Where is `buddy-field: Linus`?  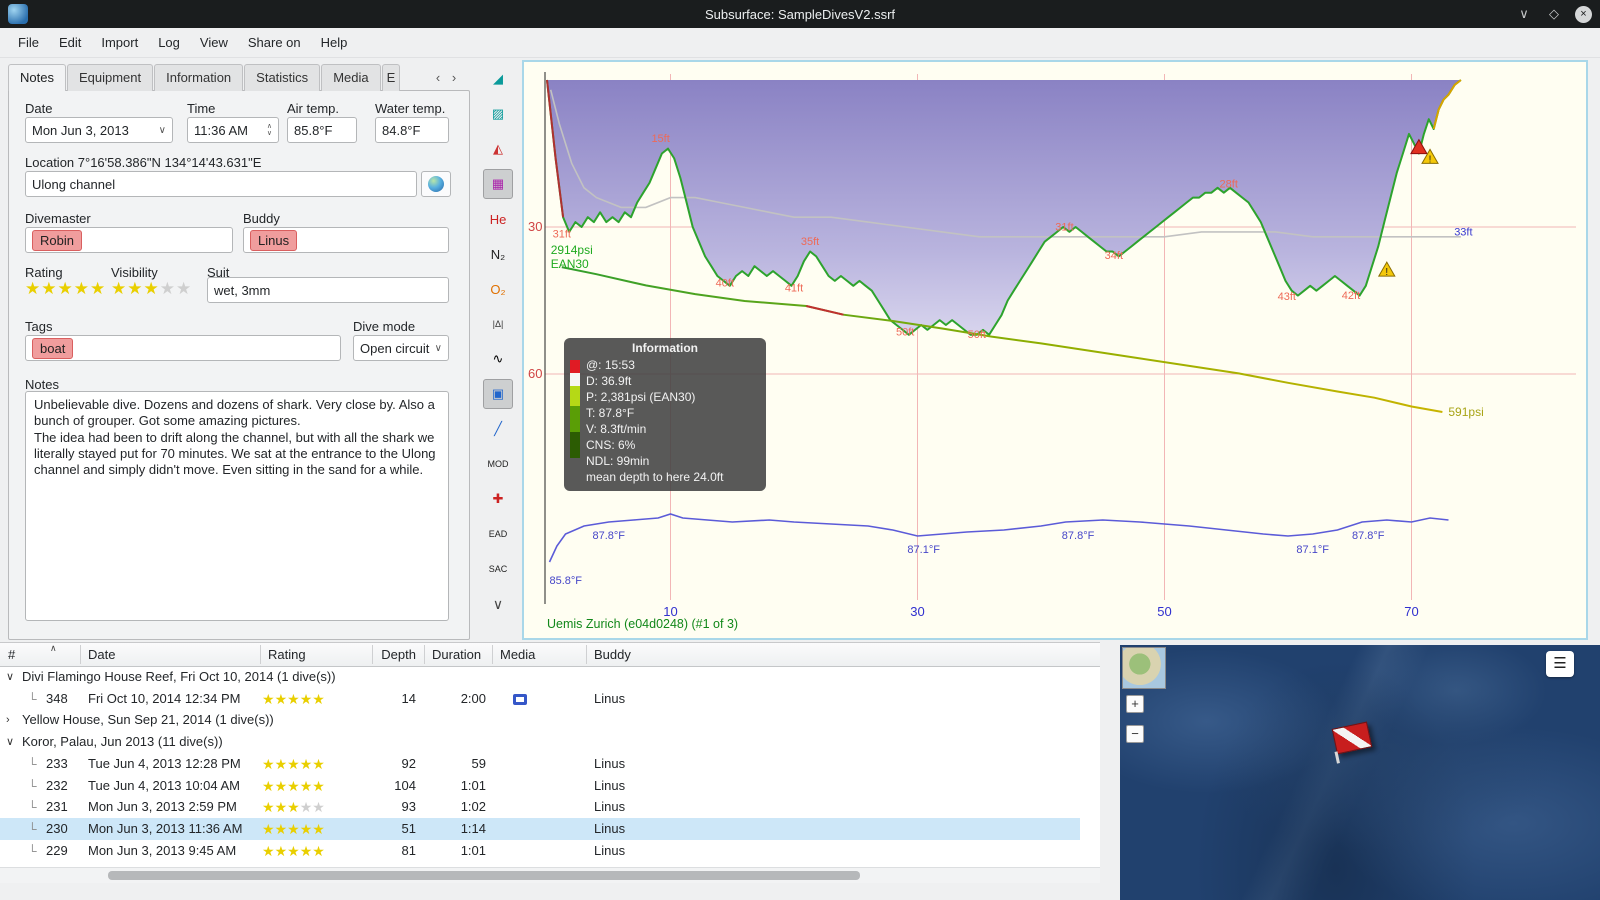
buddy-field: Linus is located at coordinates (346, 240).